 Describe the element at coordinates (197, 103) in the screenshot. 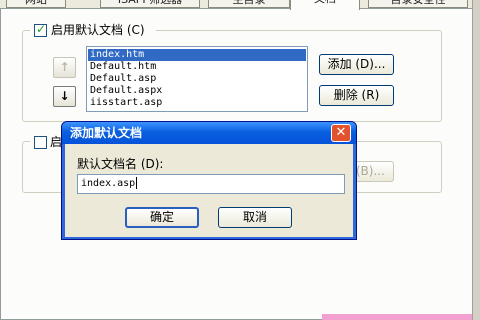

I see `list-item: iisstart.asp` at that location.